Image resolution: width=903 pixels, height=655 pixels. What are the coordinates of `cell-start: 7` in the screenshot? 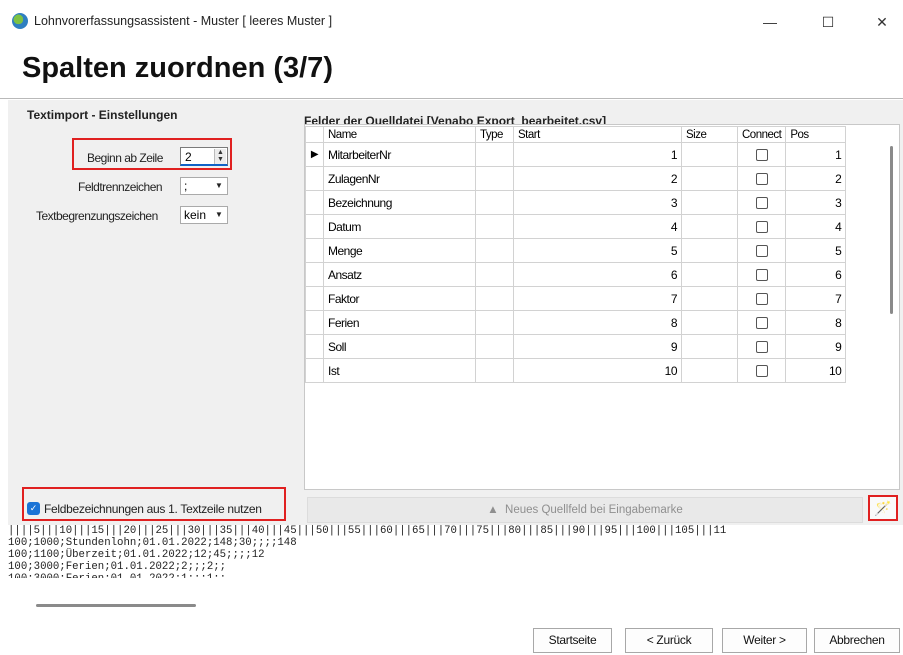 It's located at (597, 298).